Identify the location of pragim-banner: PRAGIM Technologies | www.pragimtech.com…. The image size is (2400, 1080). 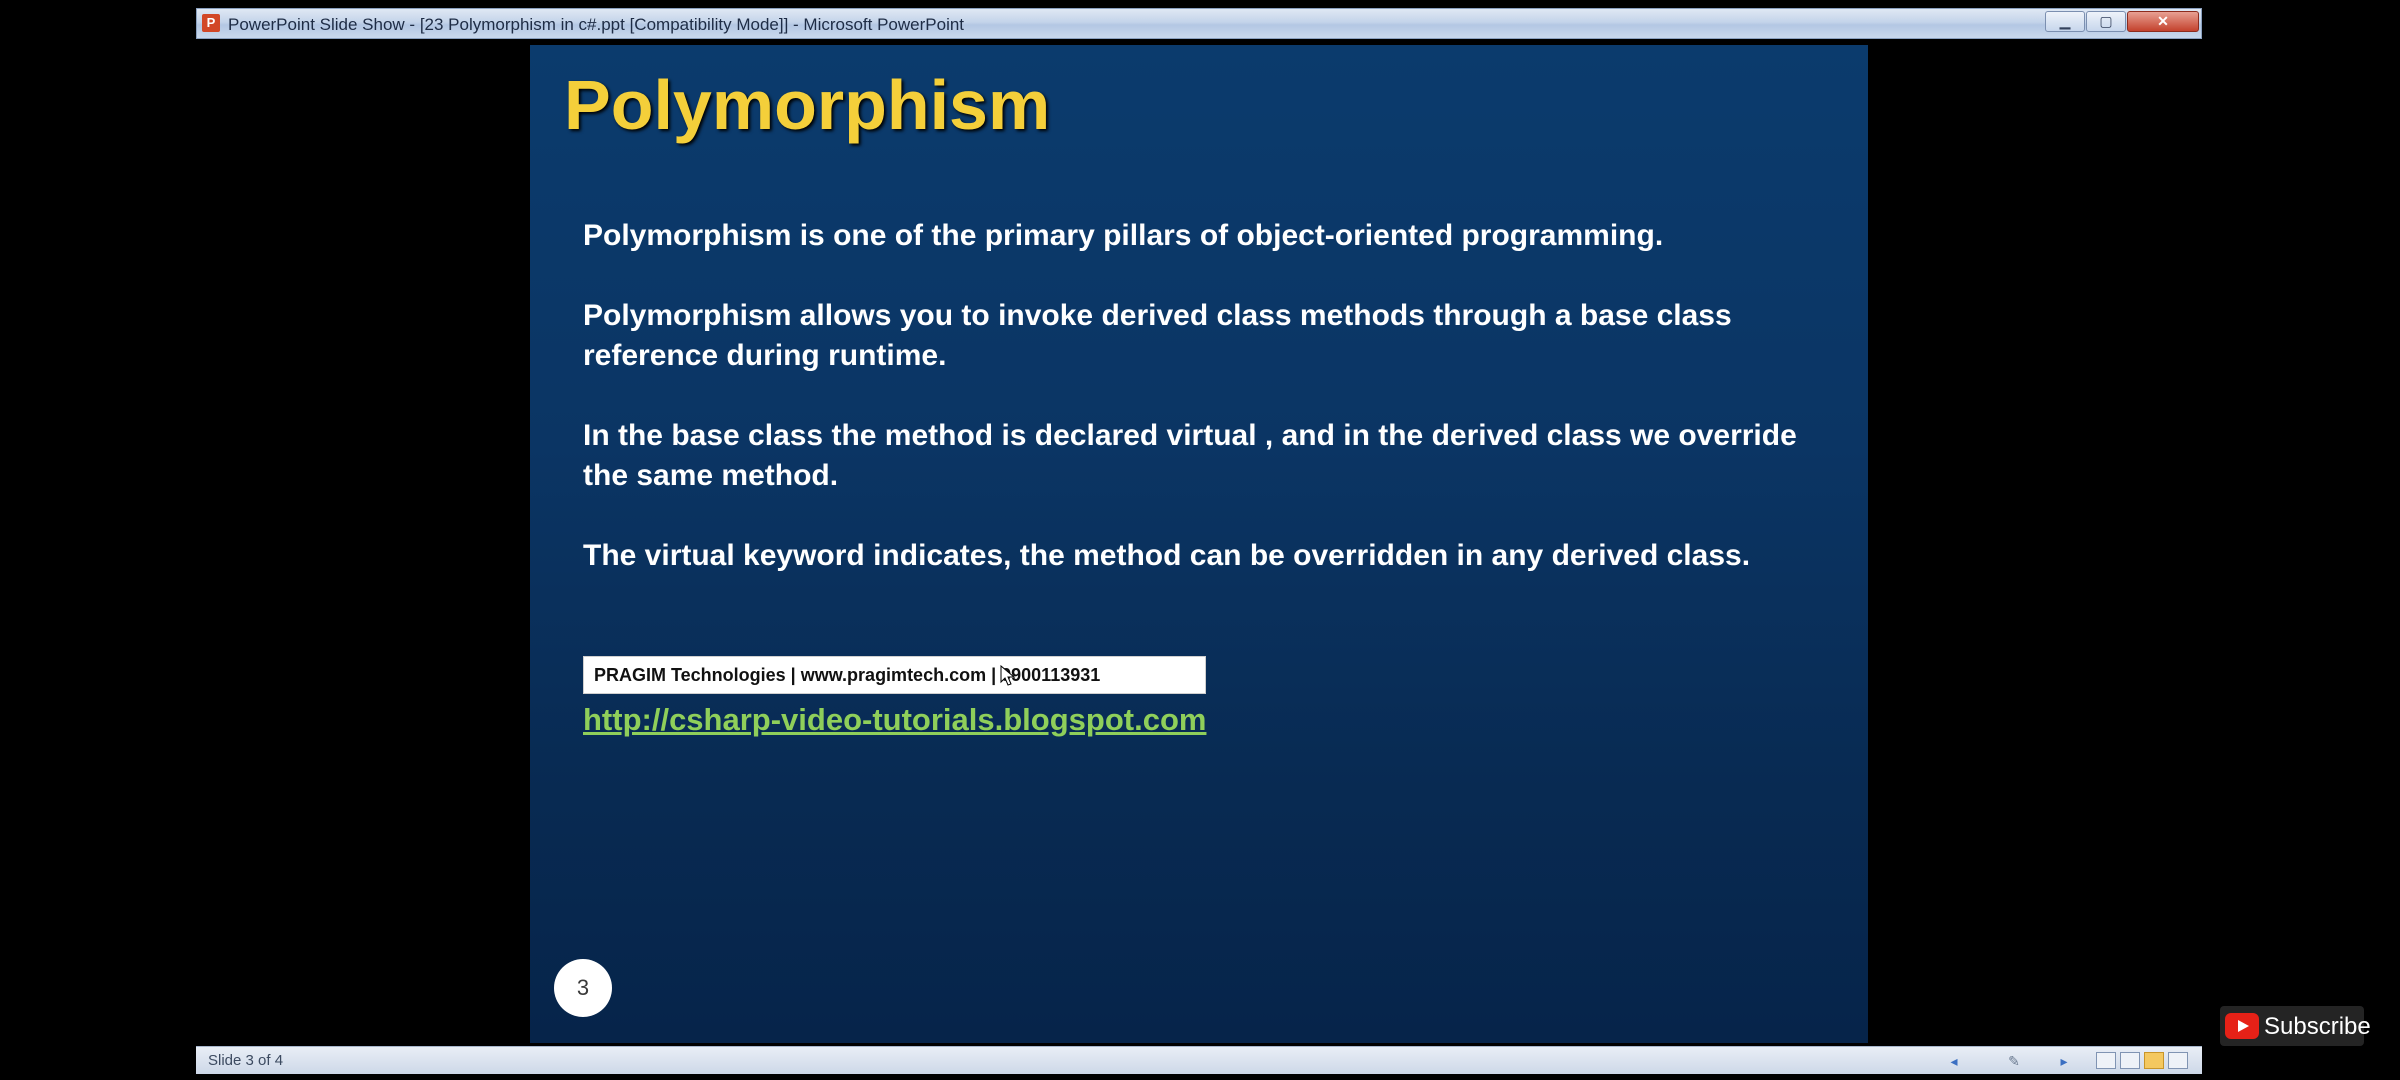
(894, 675).